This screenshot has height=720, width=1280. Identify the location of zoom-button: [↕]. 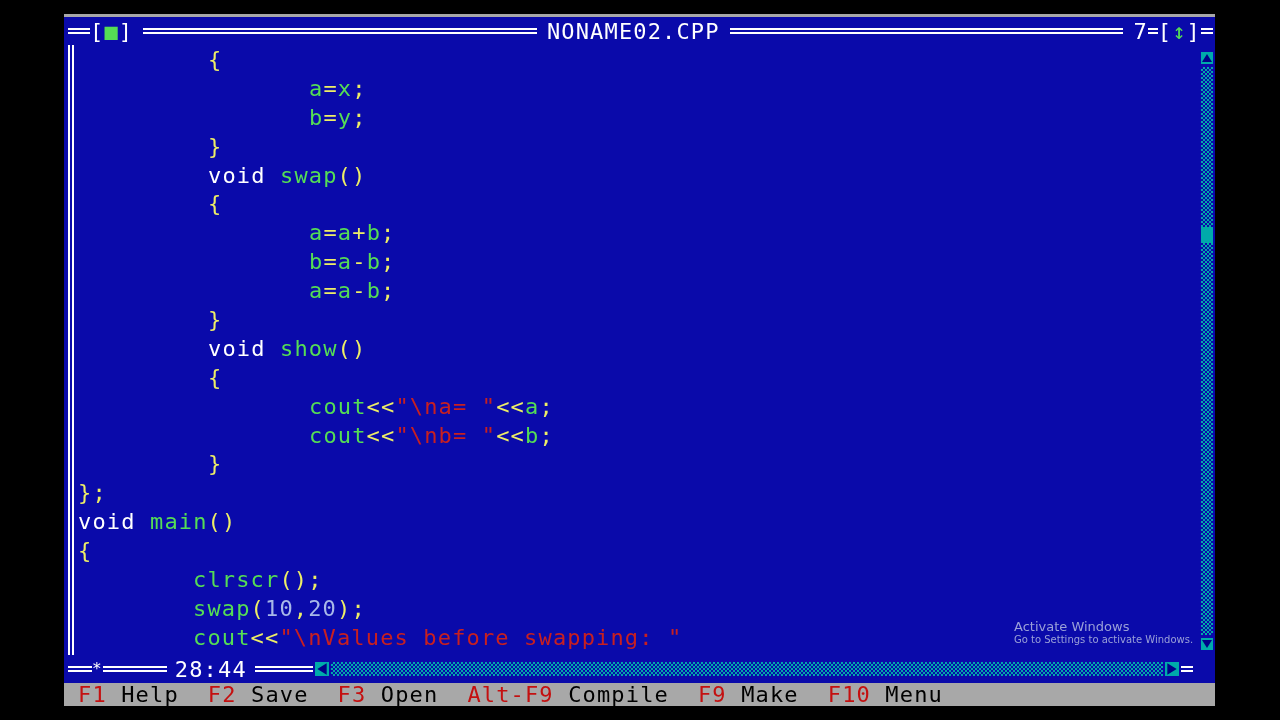
(1179, 31).